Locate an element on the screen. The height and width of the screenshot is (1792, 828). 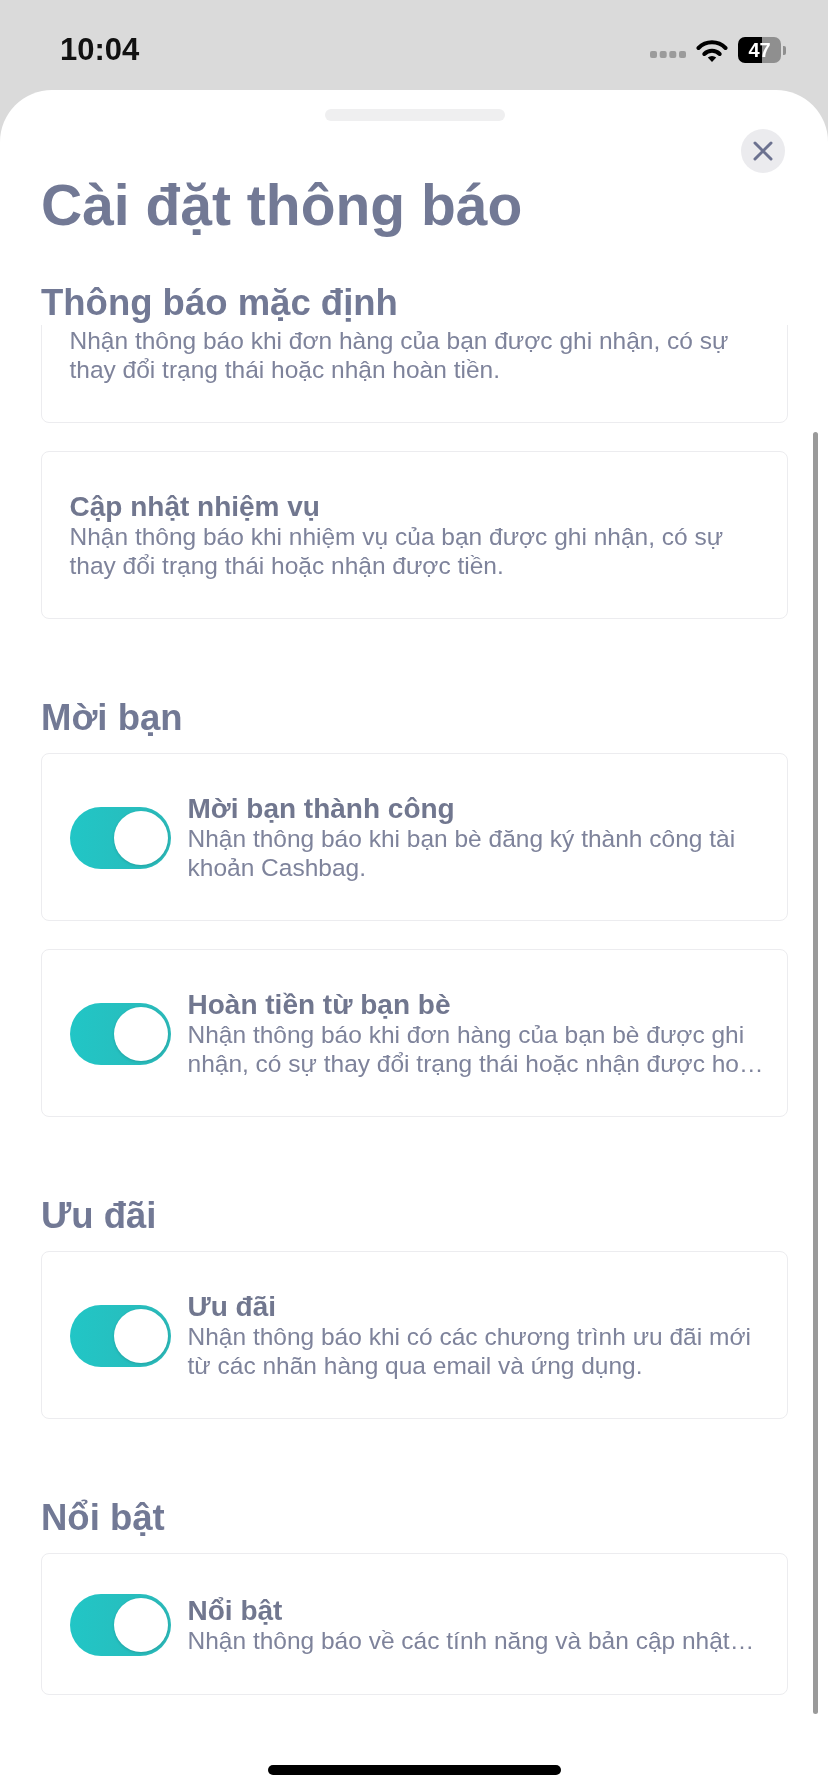
section-title: Ưu đãi is located at coordinates (99, 1216).